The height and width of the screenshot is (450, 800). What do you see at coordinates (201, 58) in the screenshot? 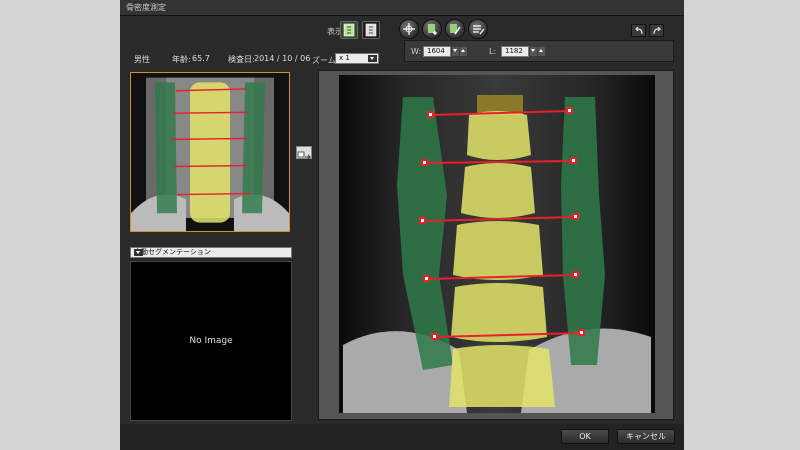
I see `patient-age: 65.7` at bounding box center [201, 58].